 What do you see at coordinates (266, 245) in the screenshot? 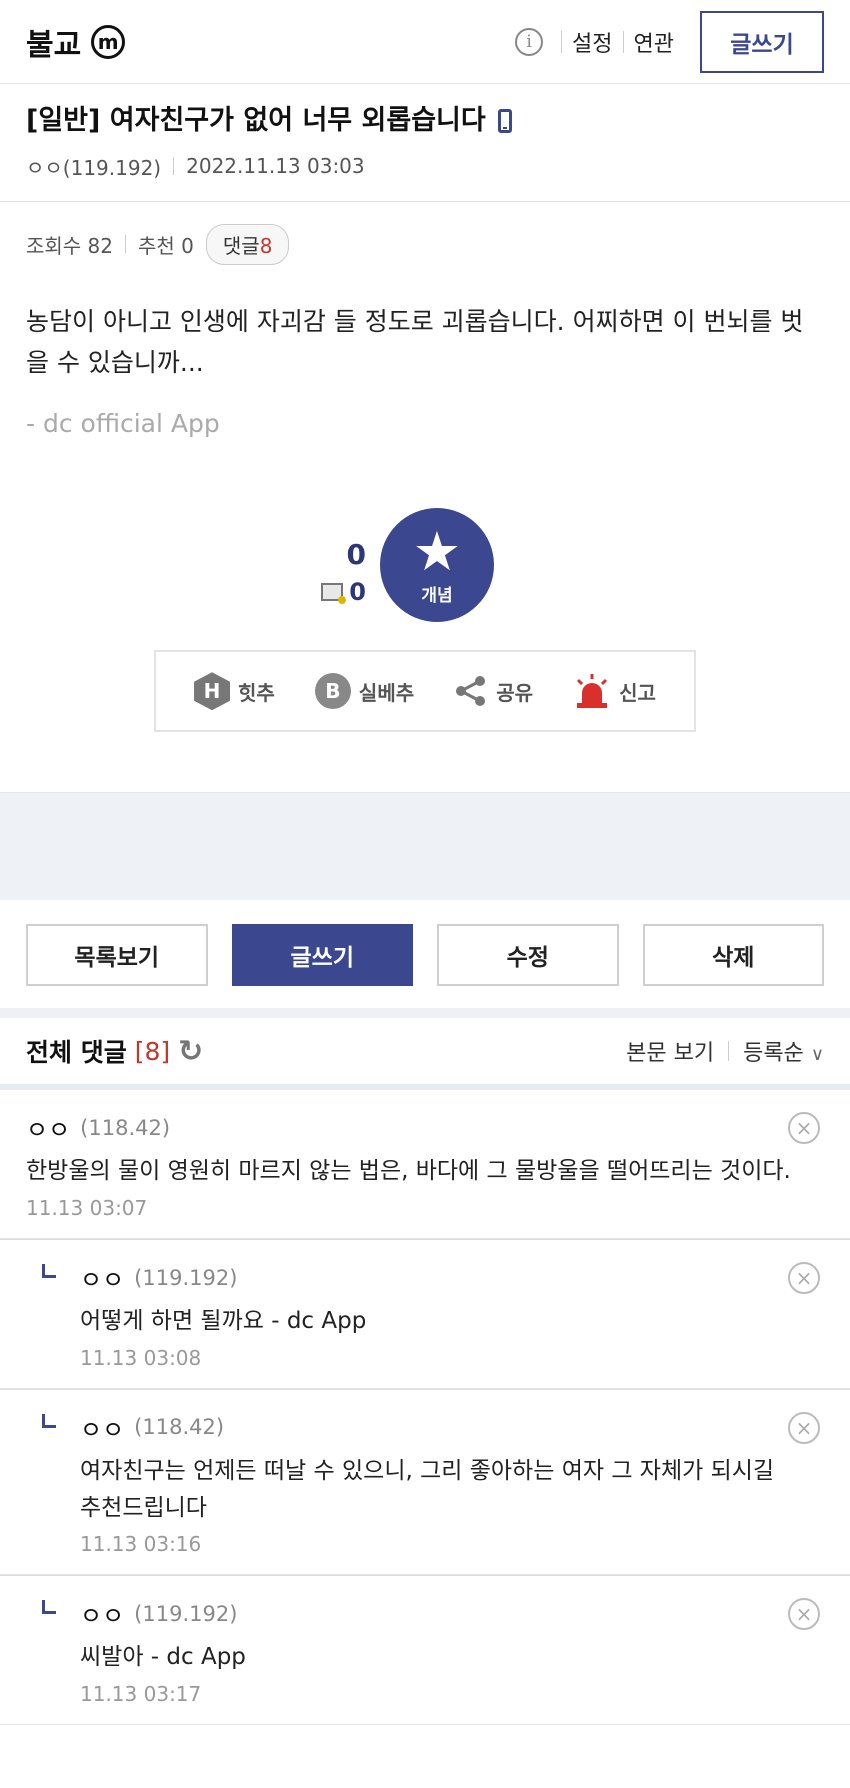
I see `comment-pill-count: 8` at bounding box center [266, 245].